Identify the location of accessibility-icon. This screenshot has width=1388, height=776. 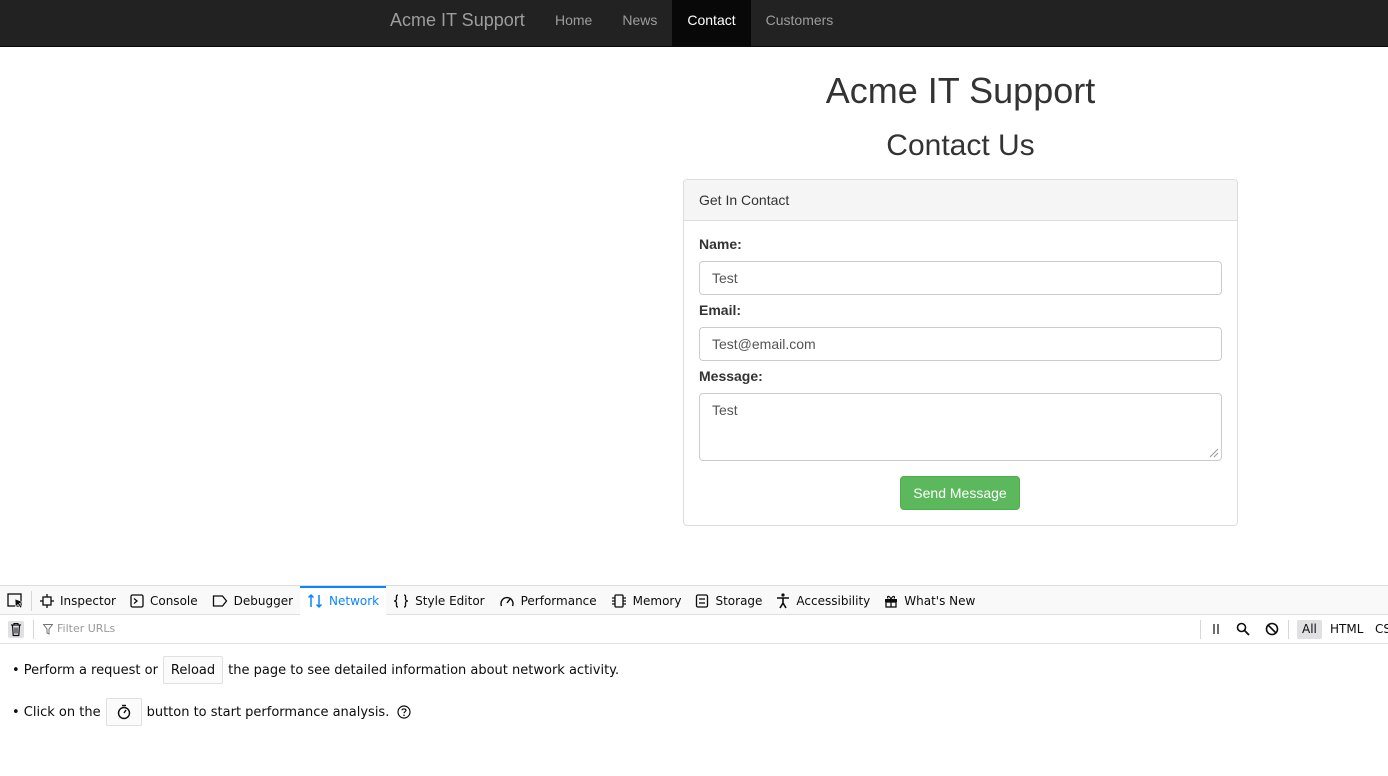
(783, 600).